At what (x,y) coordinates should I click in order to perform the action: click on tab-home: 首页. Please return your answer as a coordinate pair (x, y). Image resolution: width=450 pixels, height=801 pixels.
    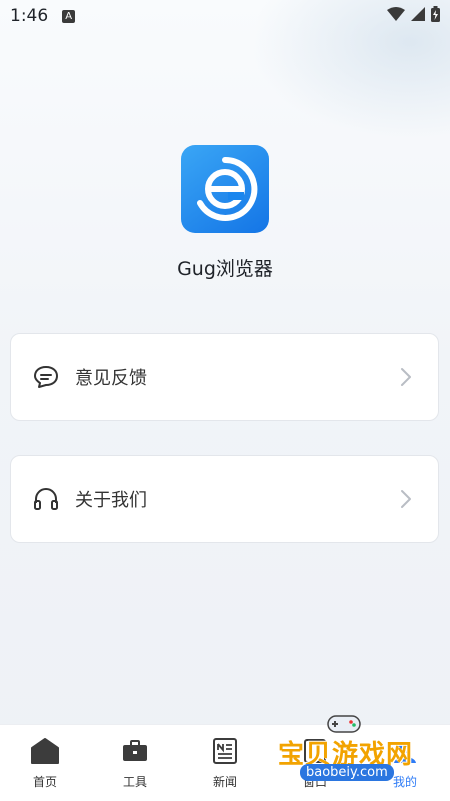
    Looking at the image, I should click on (45, 763).